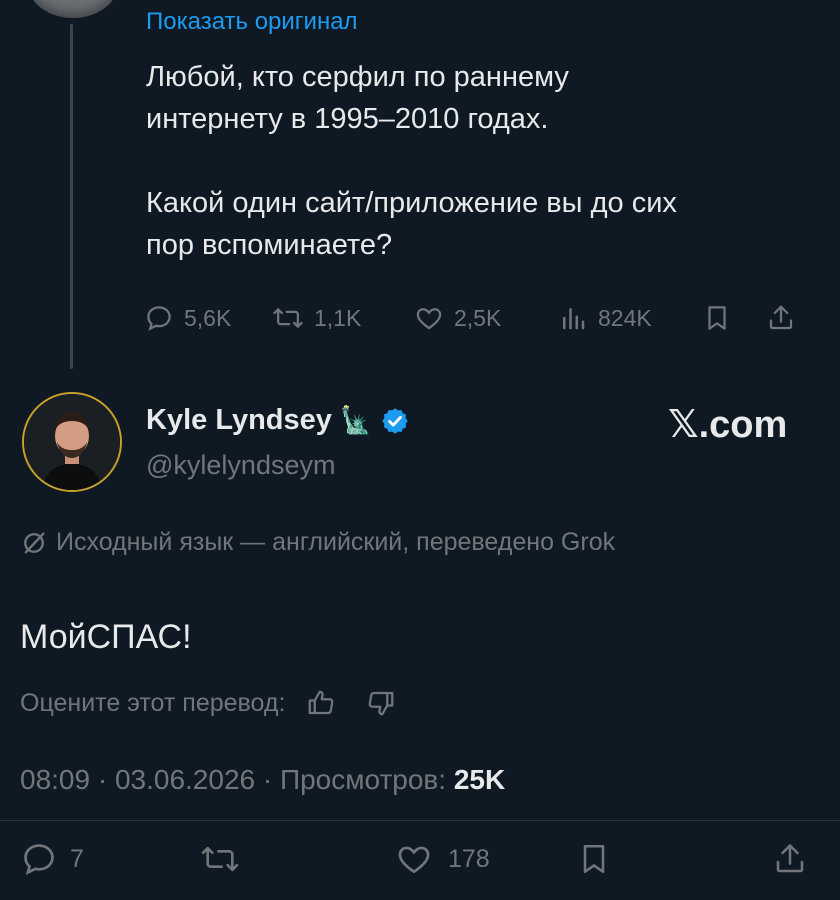 Image resolution: width=840 pixels, height=900 pixels. Describe the element at coordinates (106, 637) in the screenshot. I see `tweet-text: МойСПАС!` at that location.